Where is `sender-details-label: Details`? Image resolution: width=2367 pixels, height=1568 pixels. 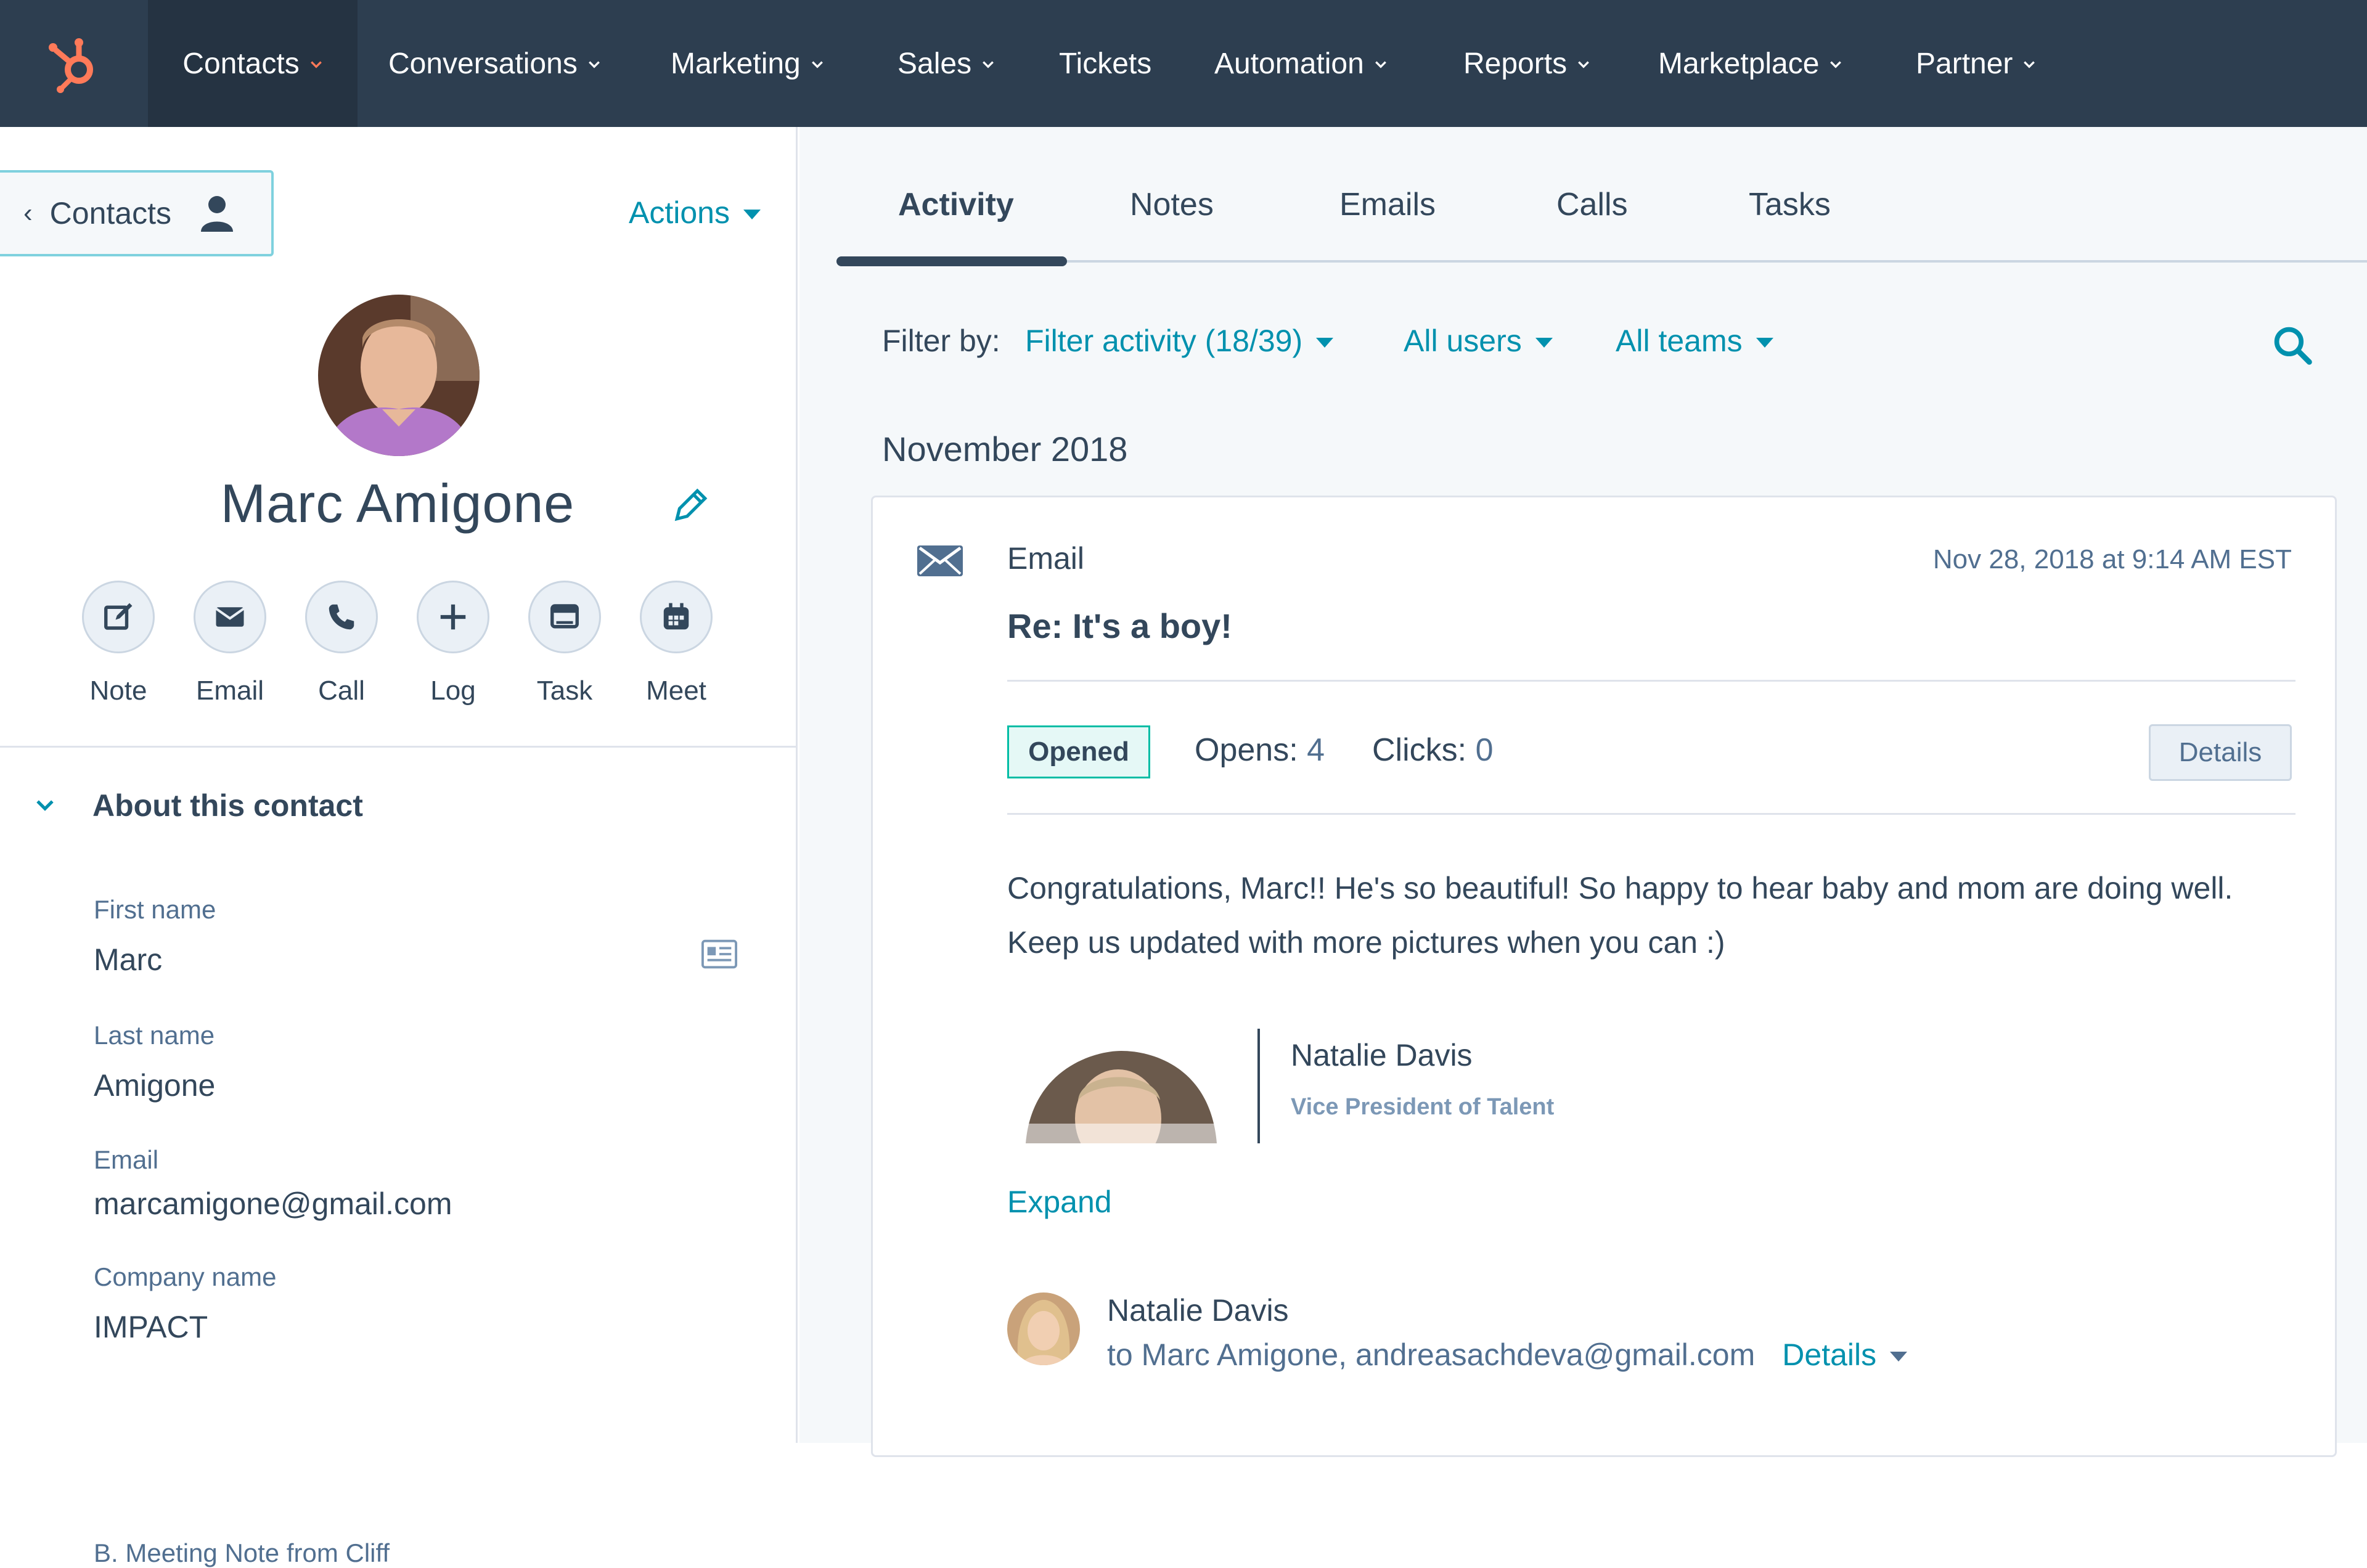 sender-details-label: Details is located at coordinates (1829, 1354).